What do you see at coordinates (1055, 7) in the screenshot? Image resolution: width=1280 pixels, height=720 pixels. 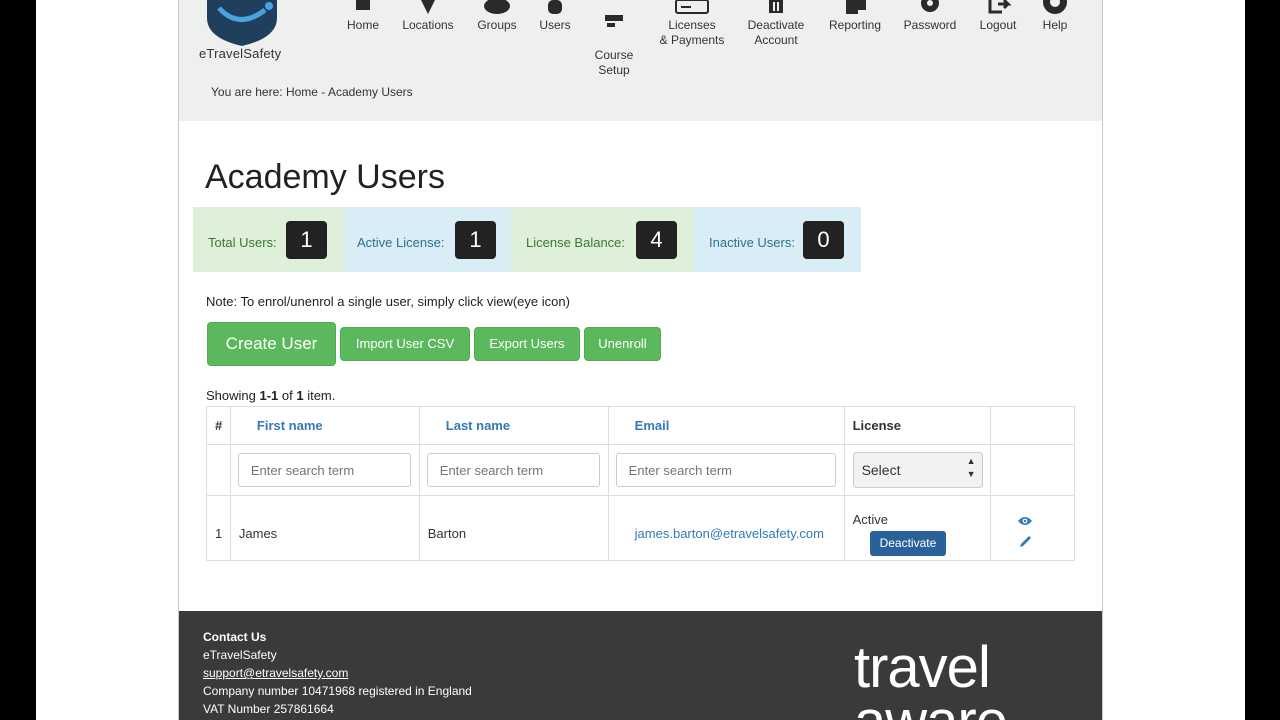 I see `lifebuoy-icon` at bounding box center [1055, 7].